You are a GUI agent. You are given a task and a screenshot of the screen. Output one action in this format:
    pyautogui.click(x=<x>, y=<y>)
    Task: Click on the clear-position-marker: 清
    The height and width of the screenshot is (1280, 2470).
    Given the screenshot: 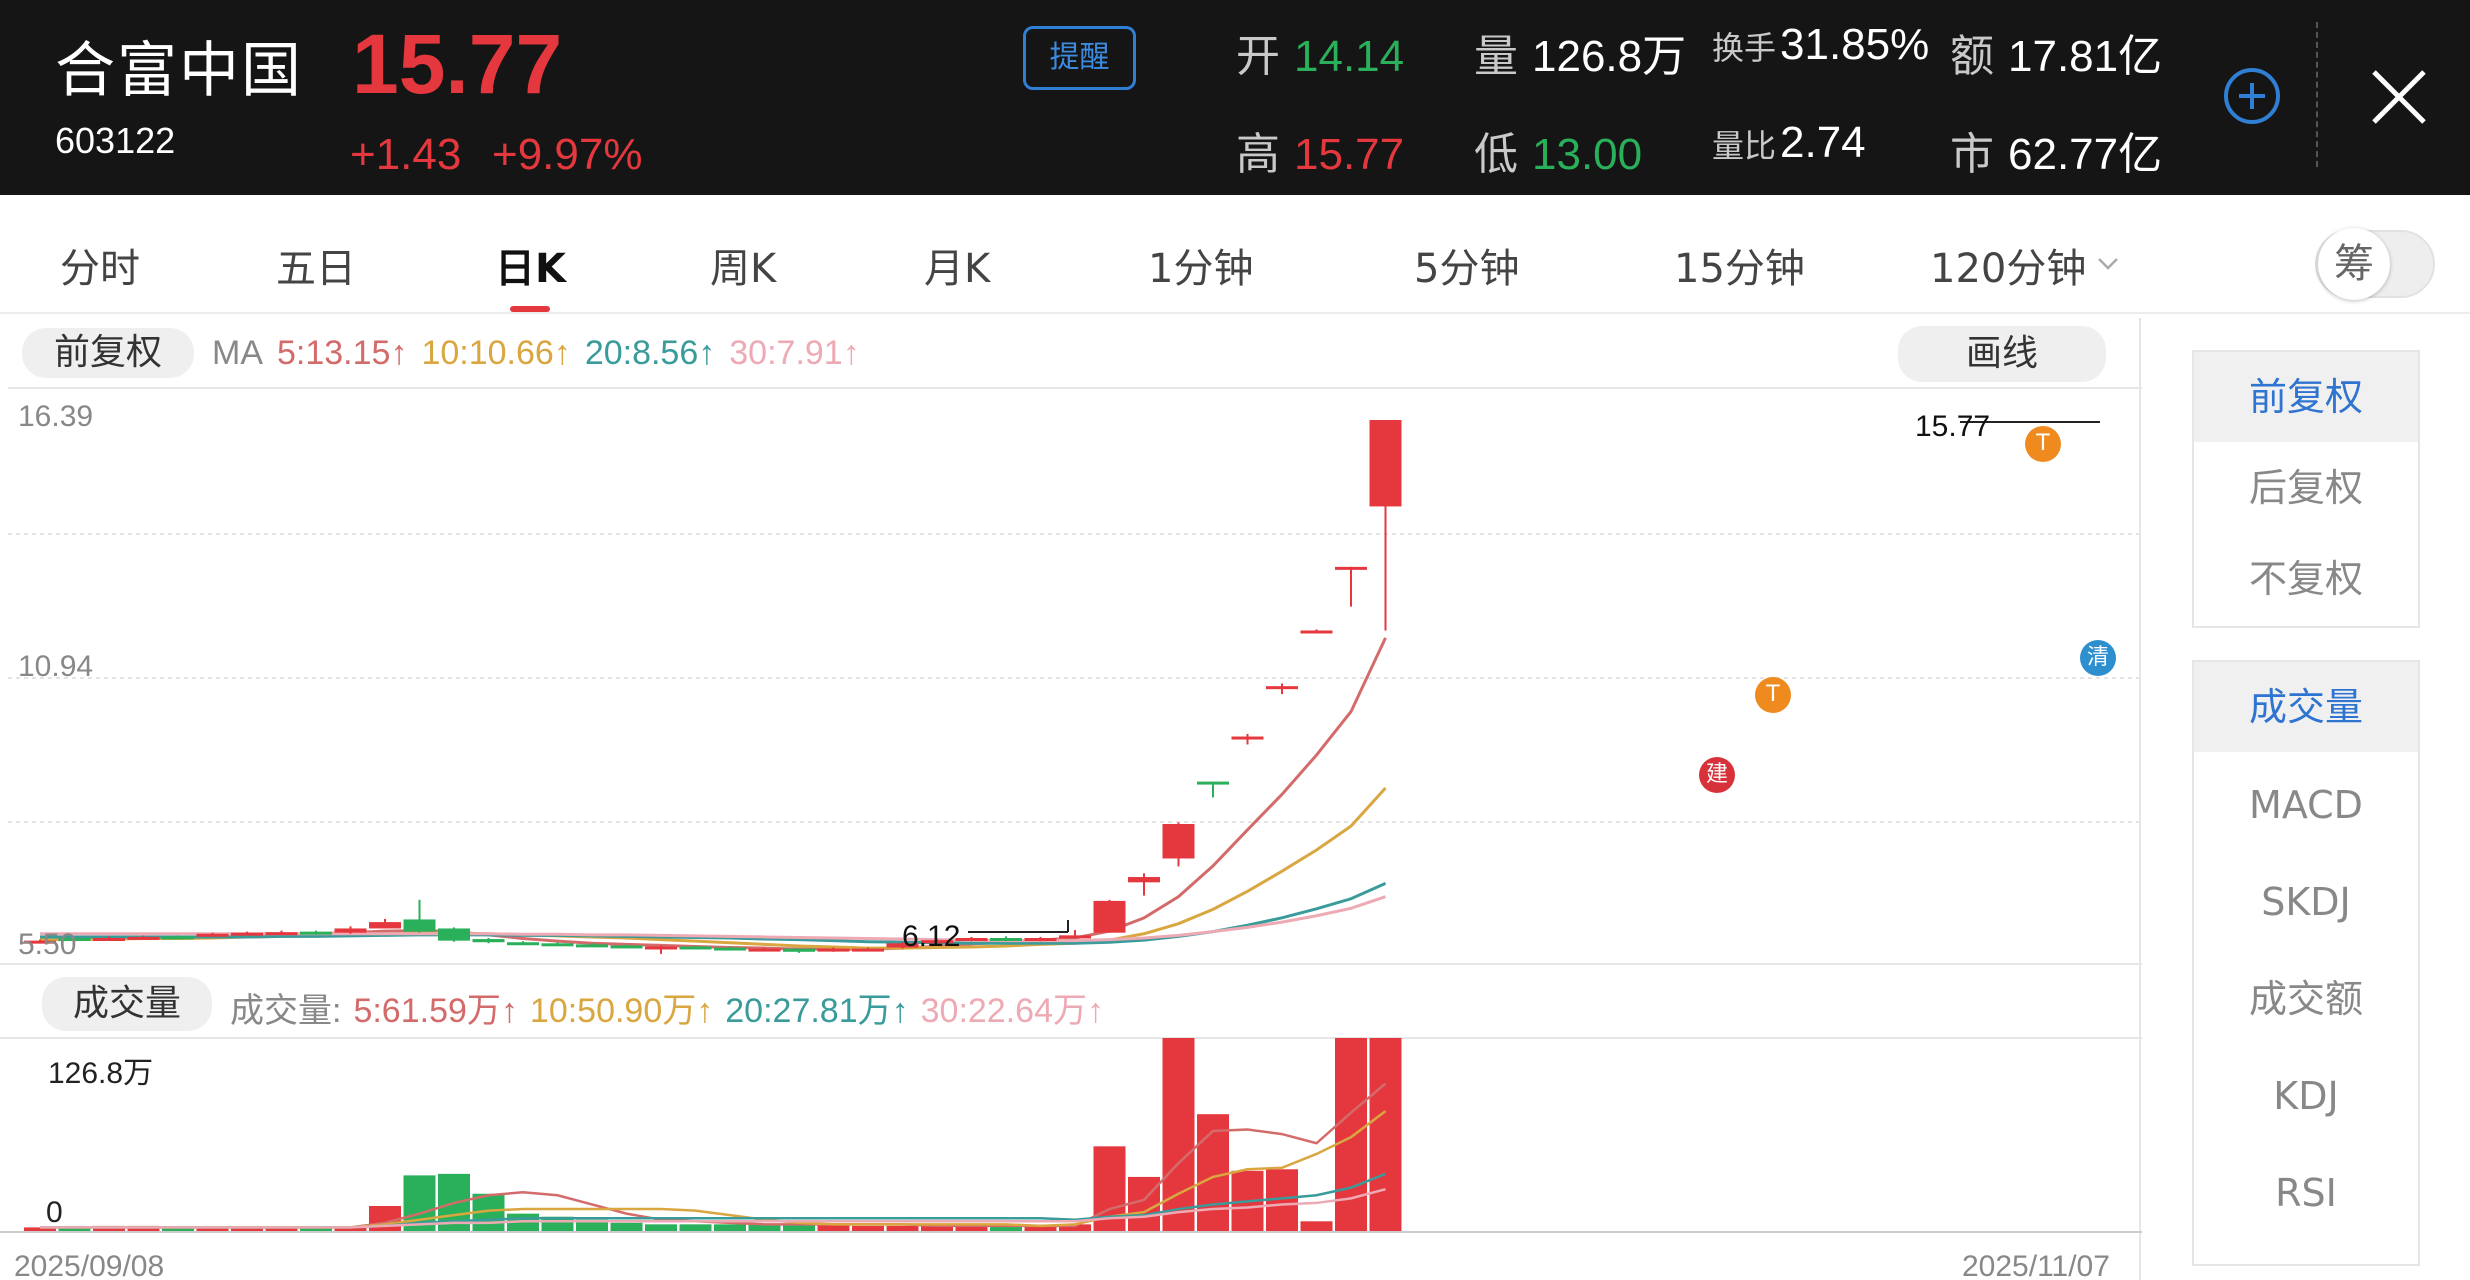 What is the action you would take?
    pyautogui.click(x=2098, y=658)
    